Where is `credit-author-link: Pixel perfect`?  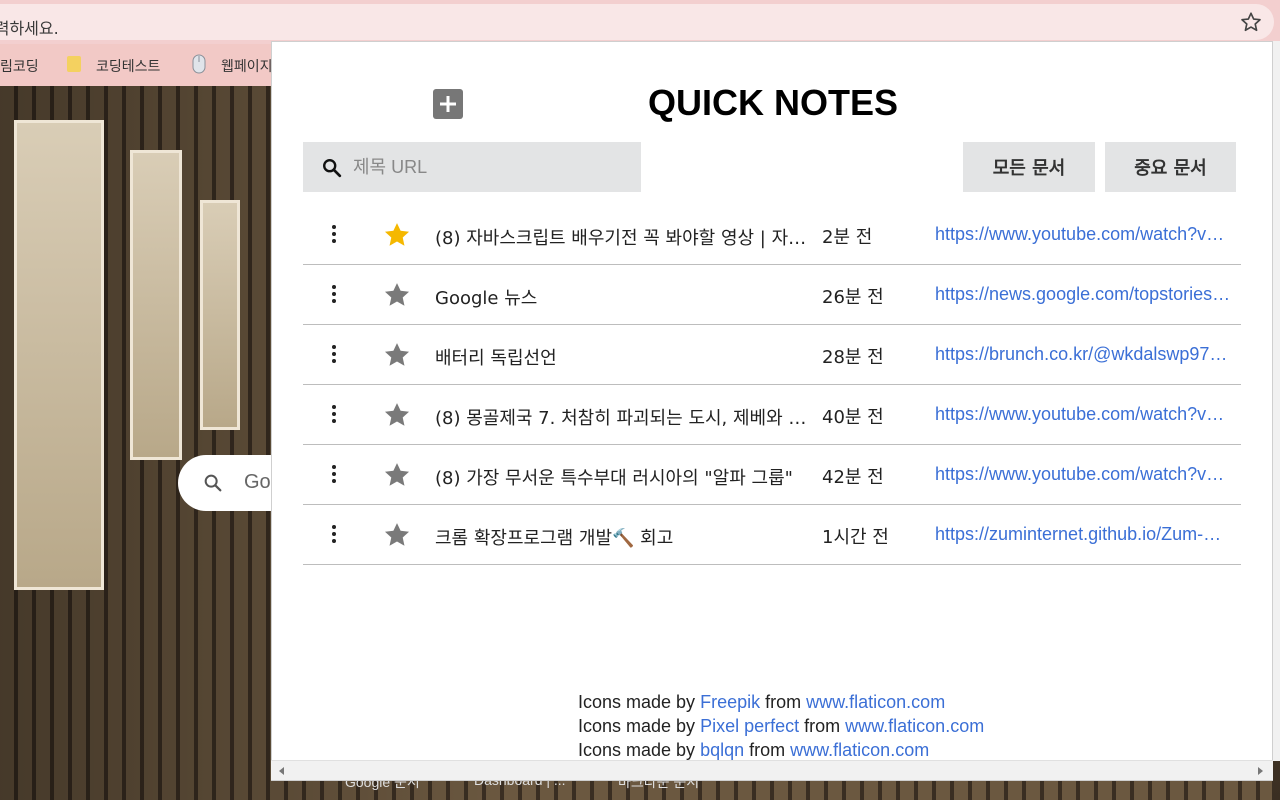 credit-author-link: Pixel perfect is located at coordinates (749, 726).